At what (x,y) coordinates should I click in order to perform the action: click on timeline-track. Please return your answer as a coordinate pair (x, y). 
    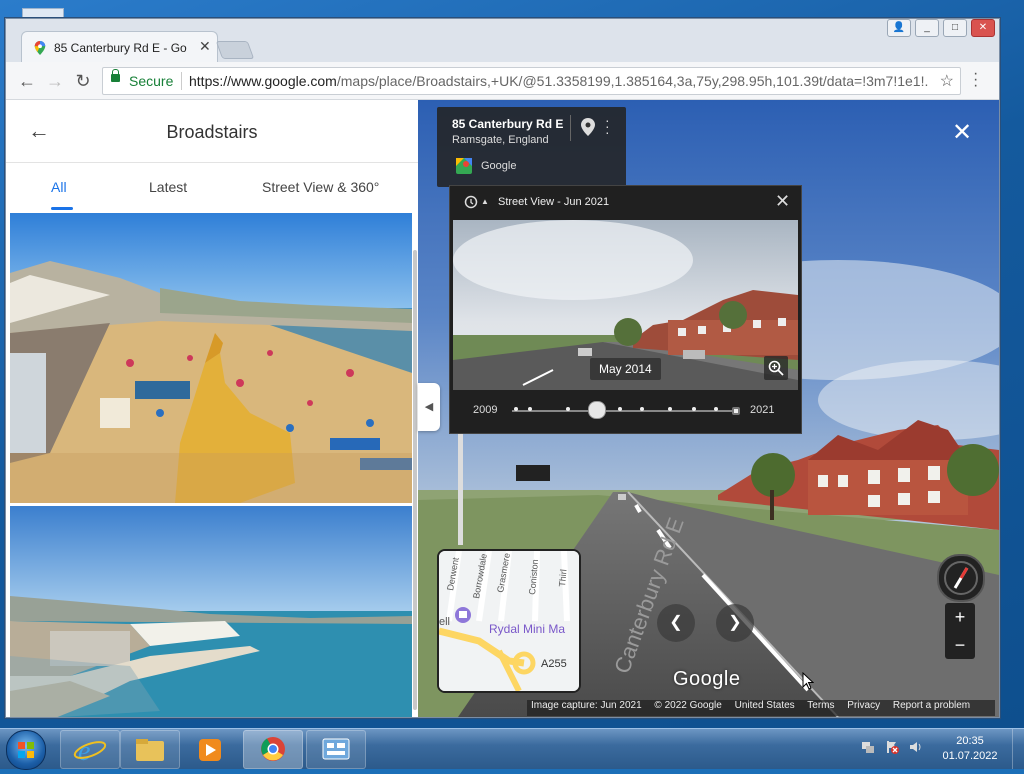
    Looking at the image, I should click on (625, 411).